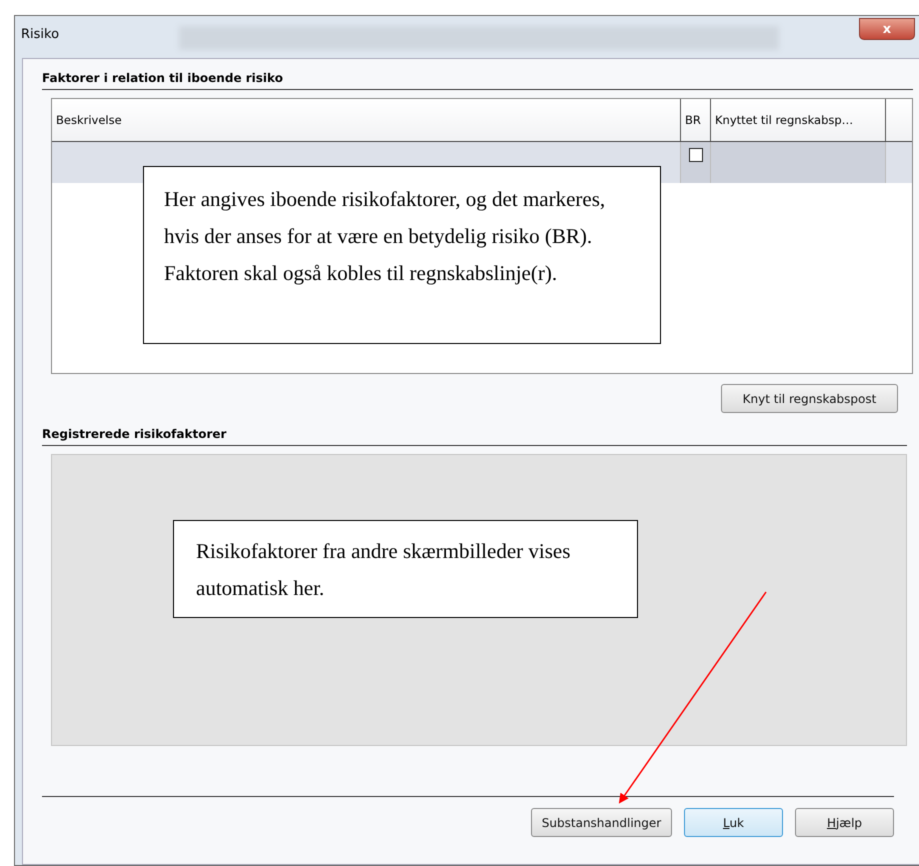  What do you see at coordinates (366, 120) in the screenshot?
I see `column-header: Beskrivelse` at bounding box center [366, 120].